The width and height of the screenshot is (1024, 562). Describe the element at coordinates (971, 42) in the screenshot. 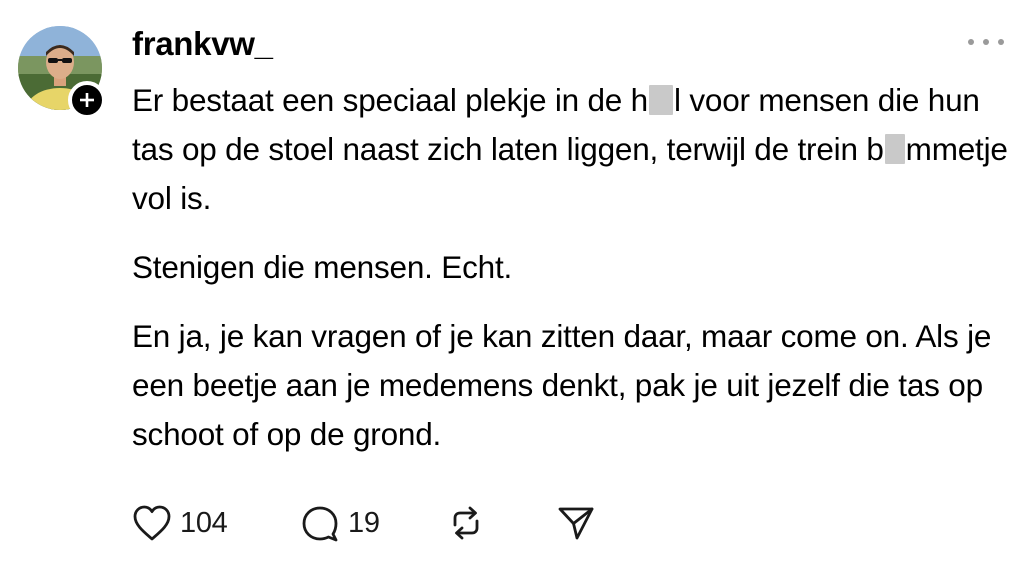

I see `more-horizontal-icon` at that location.